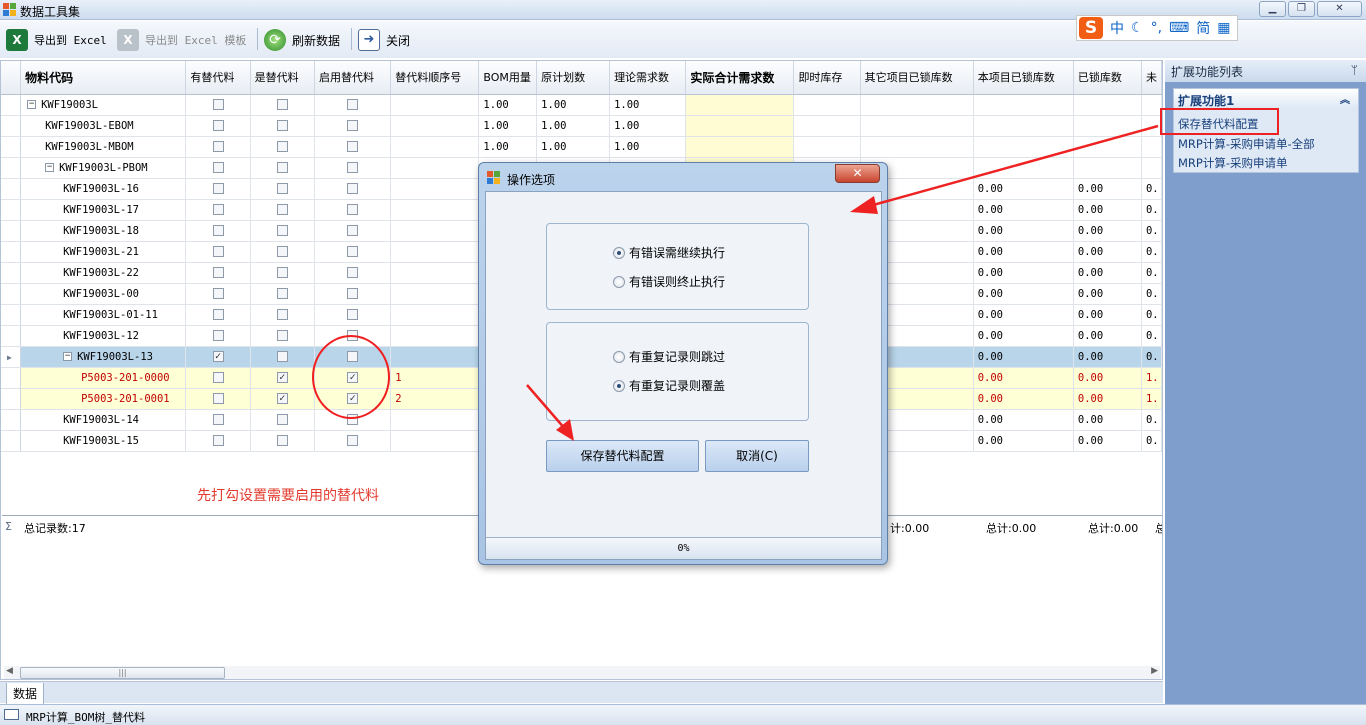 The height and width of the screenshot is (725, 1366). I want to click on scroll-thumb: |||, so click(122, 673).